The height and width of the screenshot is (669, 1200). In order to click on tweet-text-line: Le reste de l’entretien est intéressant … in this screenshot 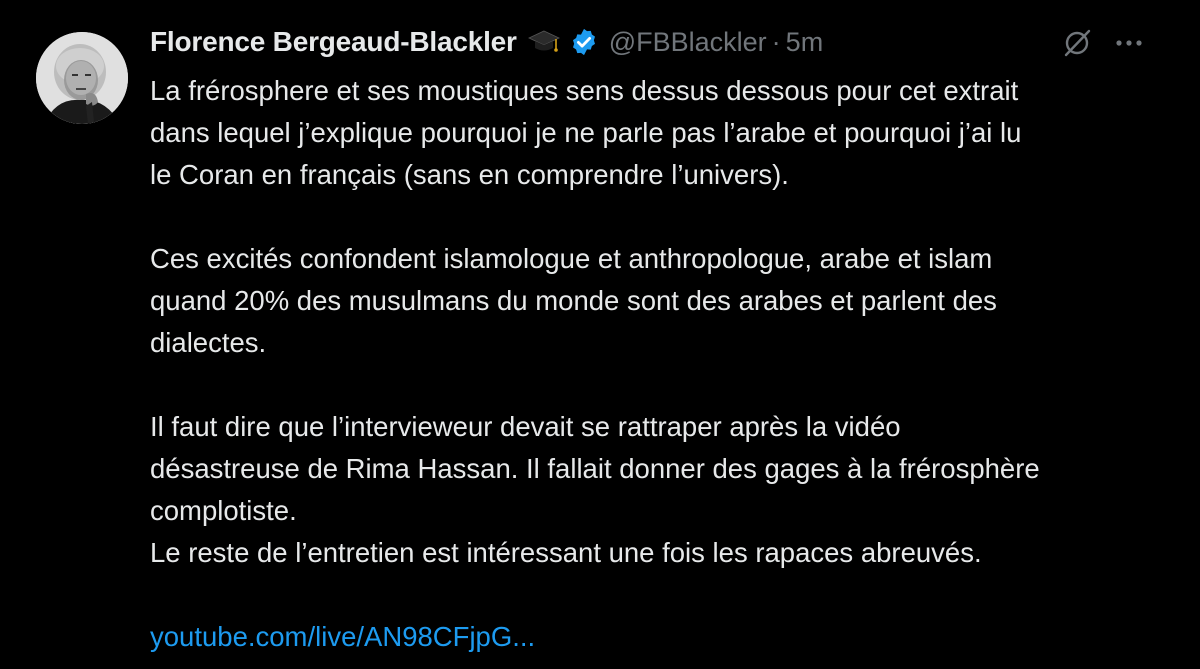, I will do `click(566, 552)`.